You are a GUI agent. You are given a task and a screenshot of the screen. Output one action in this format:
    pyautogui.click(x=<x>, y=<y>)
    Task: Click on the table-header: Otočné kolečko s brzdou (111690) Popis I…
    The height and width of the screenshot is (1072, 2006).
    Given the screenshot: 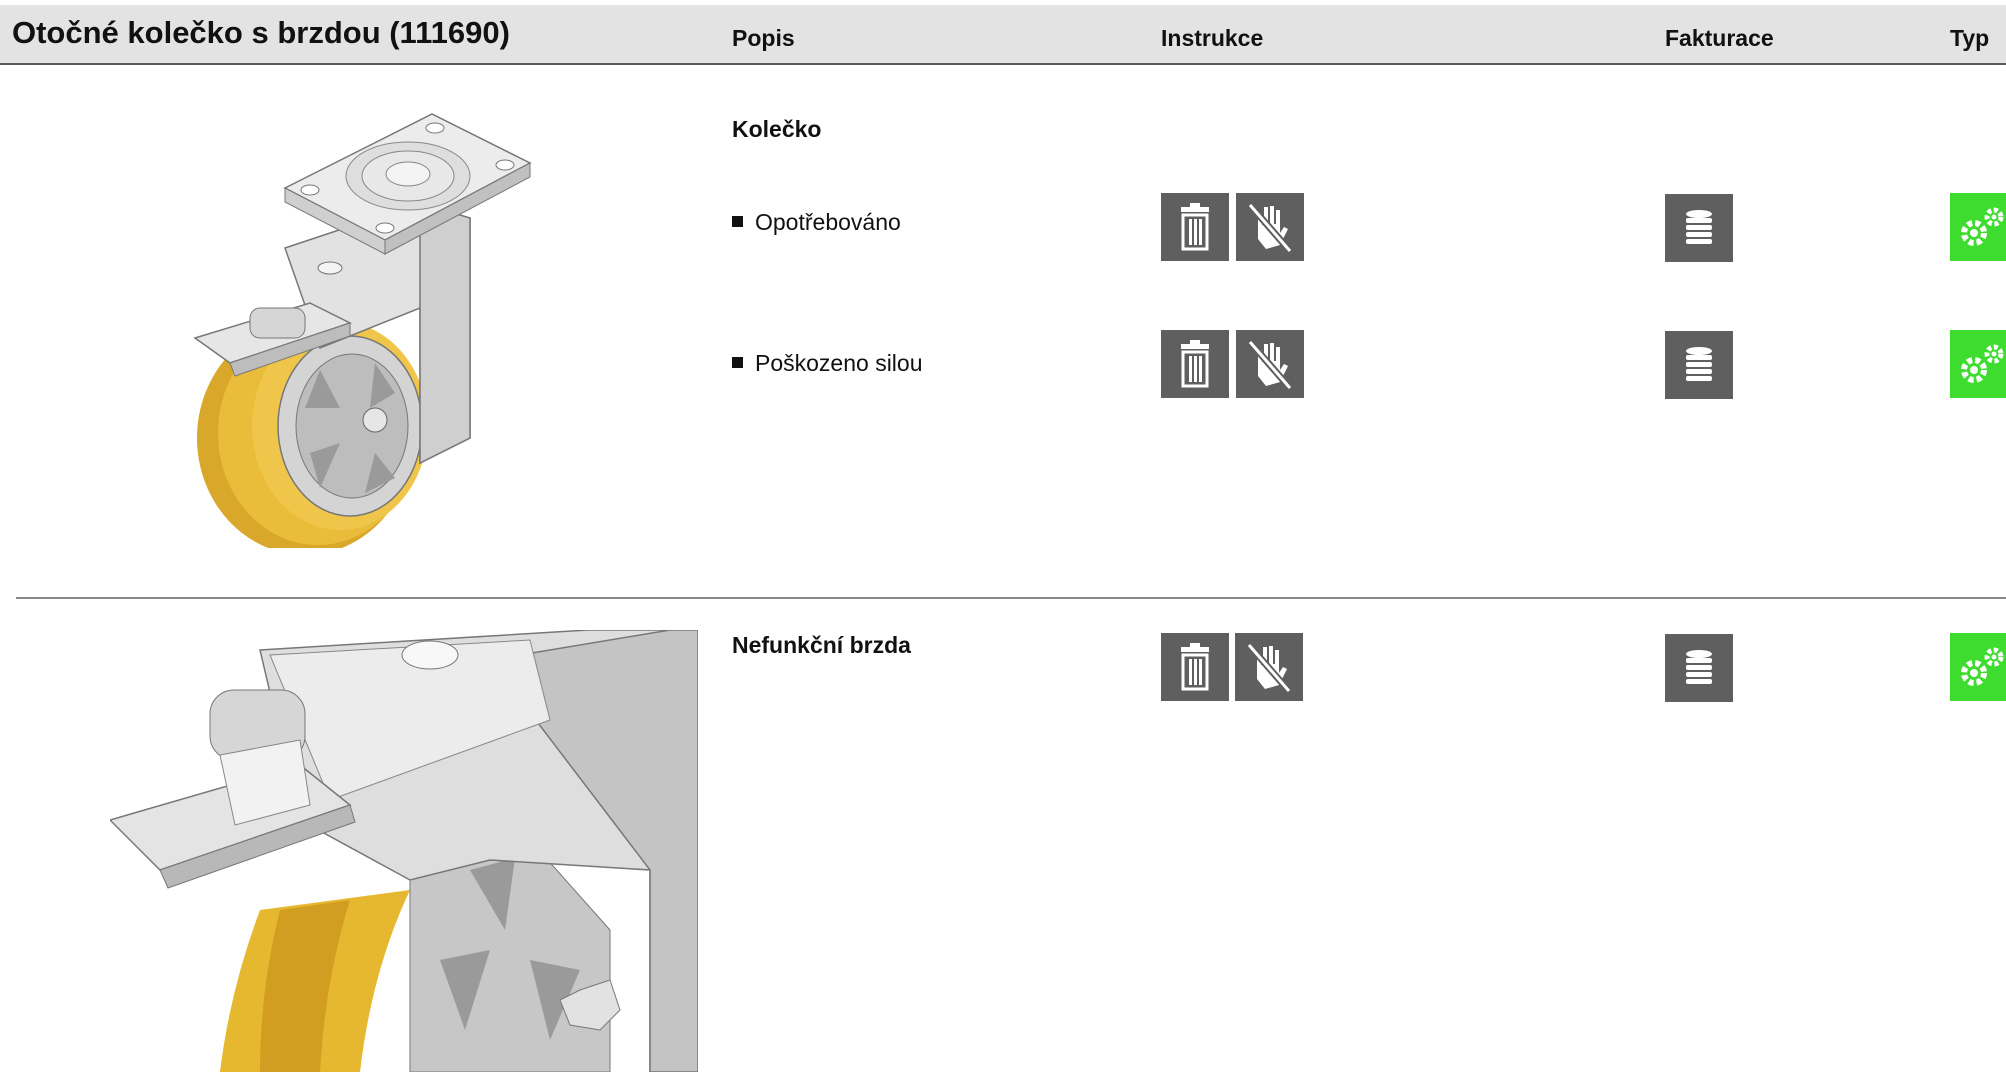 What is the action you would take?
    pyautogui.click(x=1003, y=35)
    